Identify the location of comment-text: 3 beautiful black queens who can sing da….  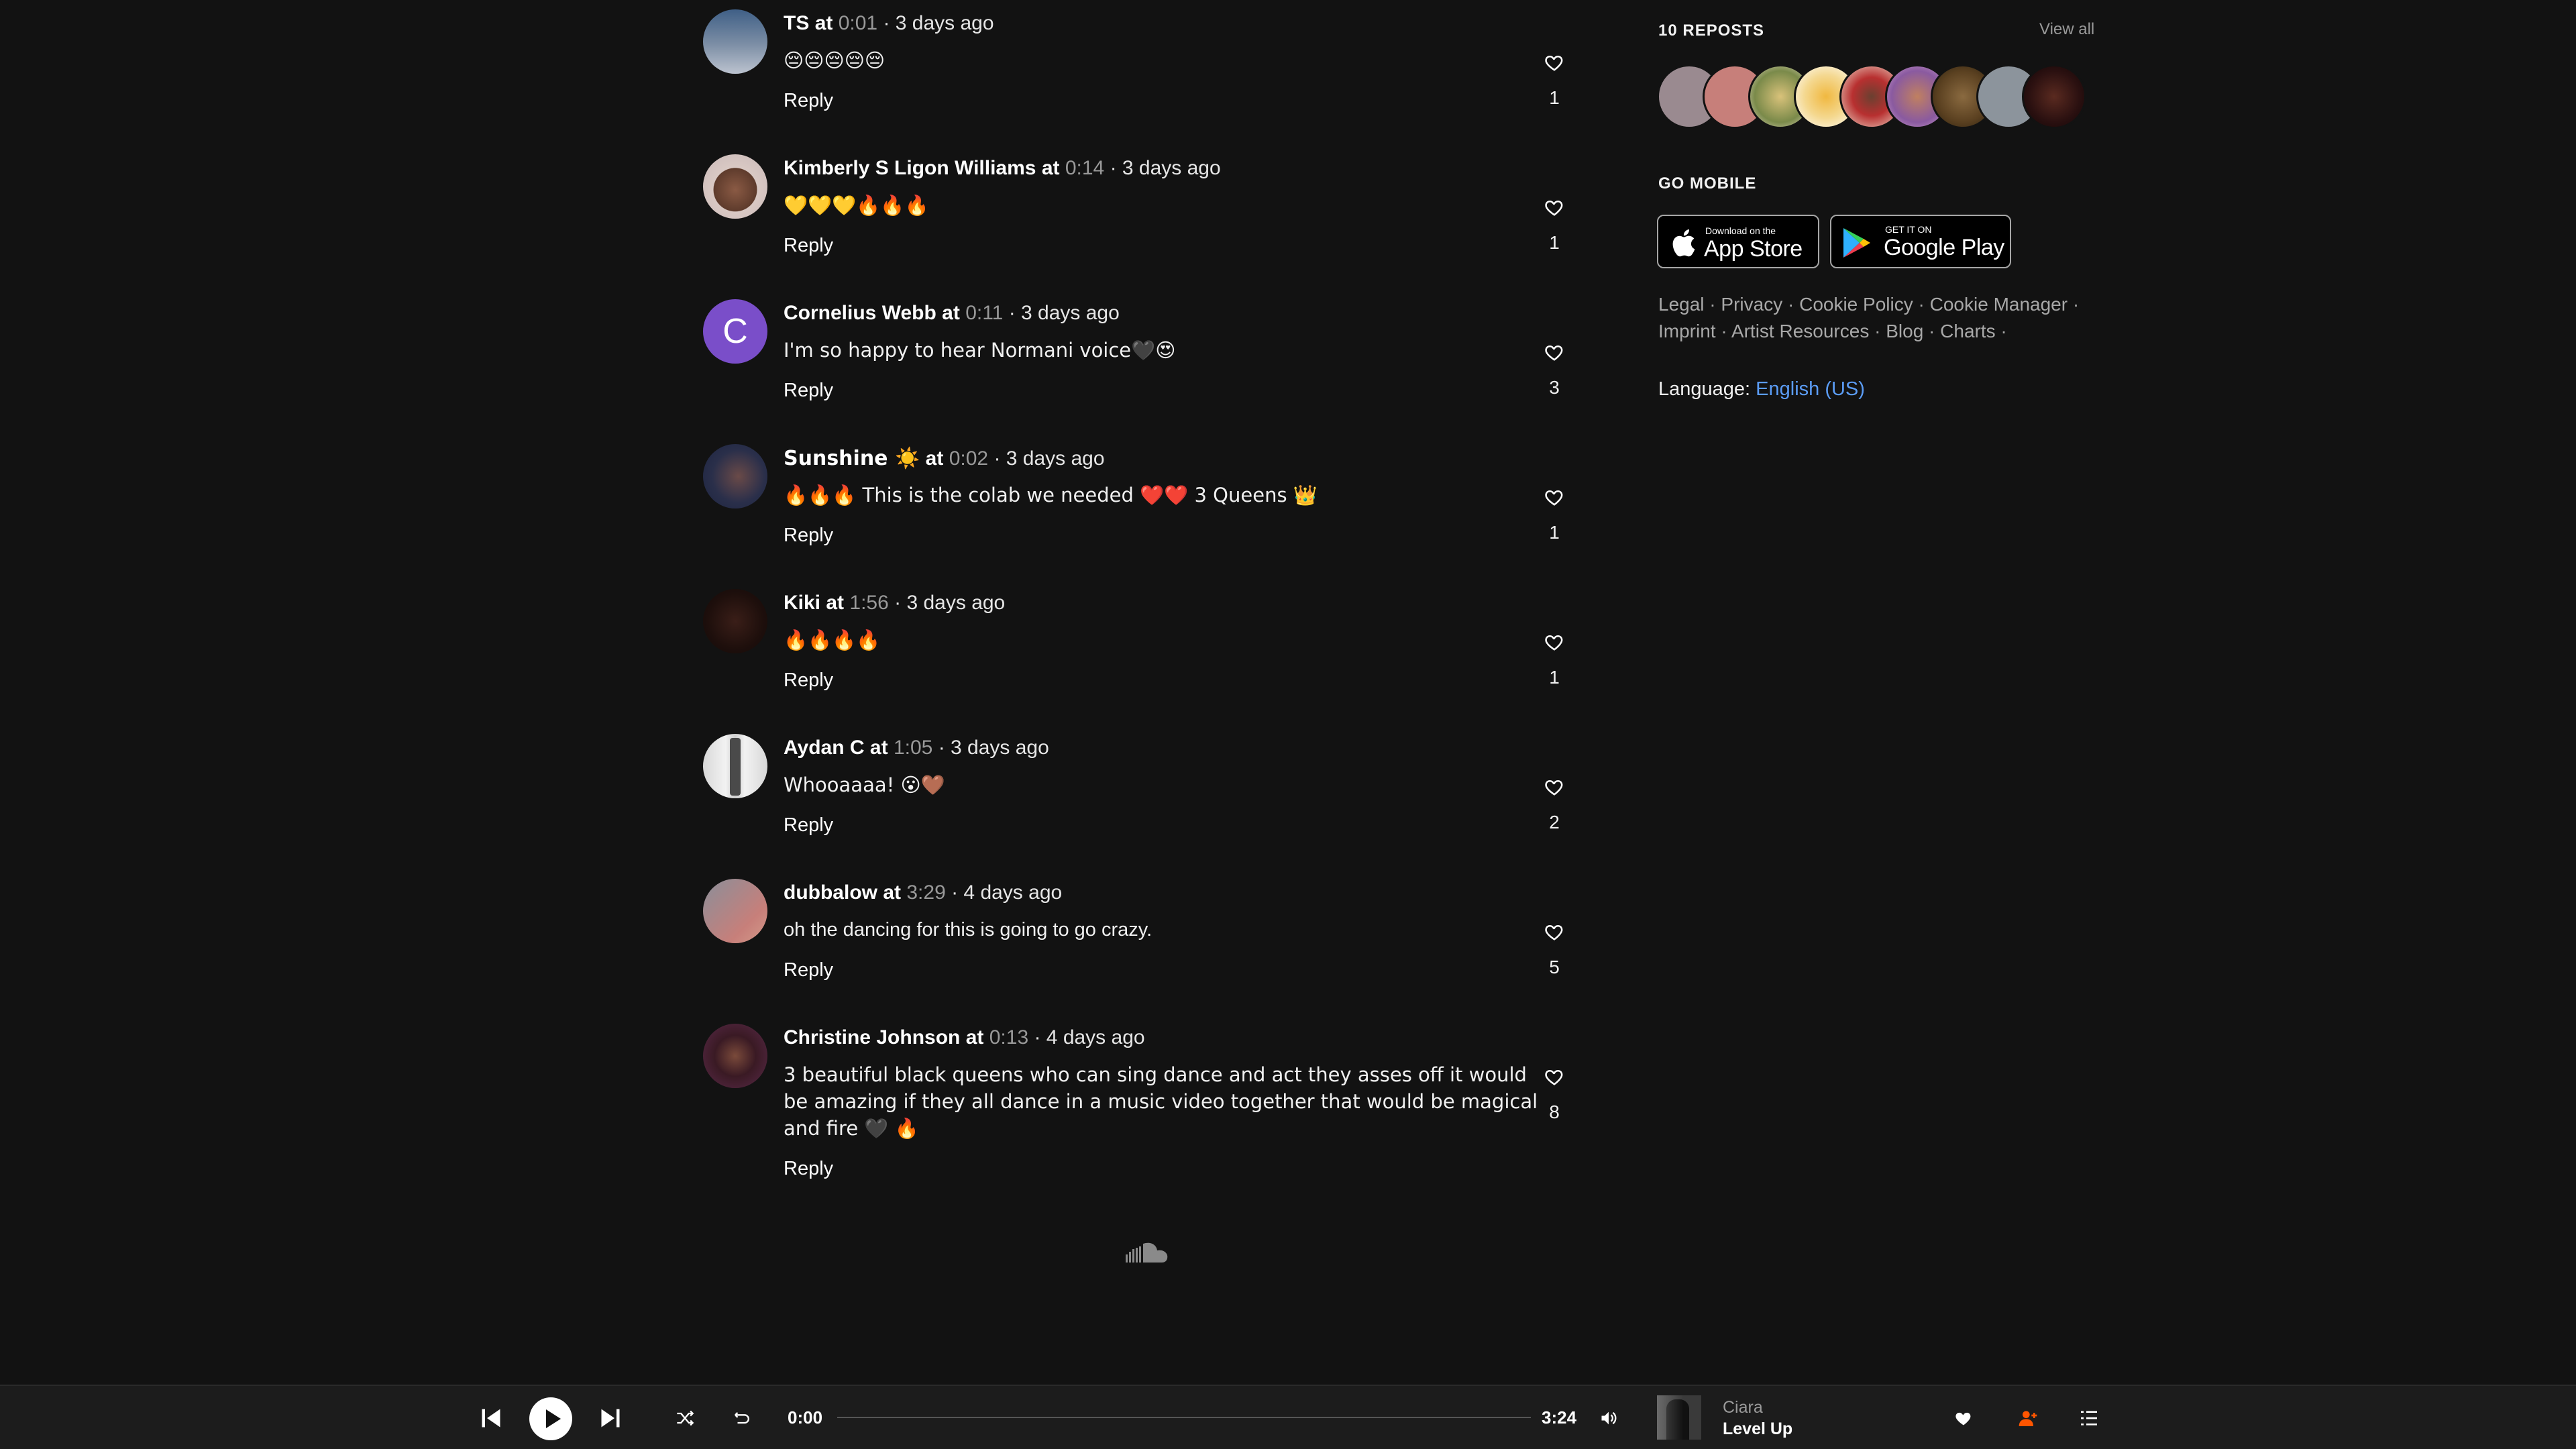
(1161, 1101).